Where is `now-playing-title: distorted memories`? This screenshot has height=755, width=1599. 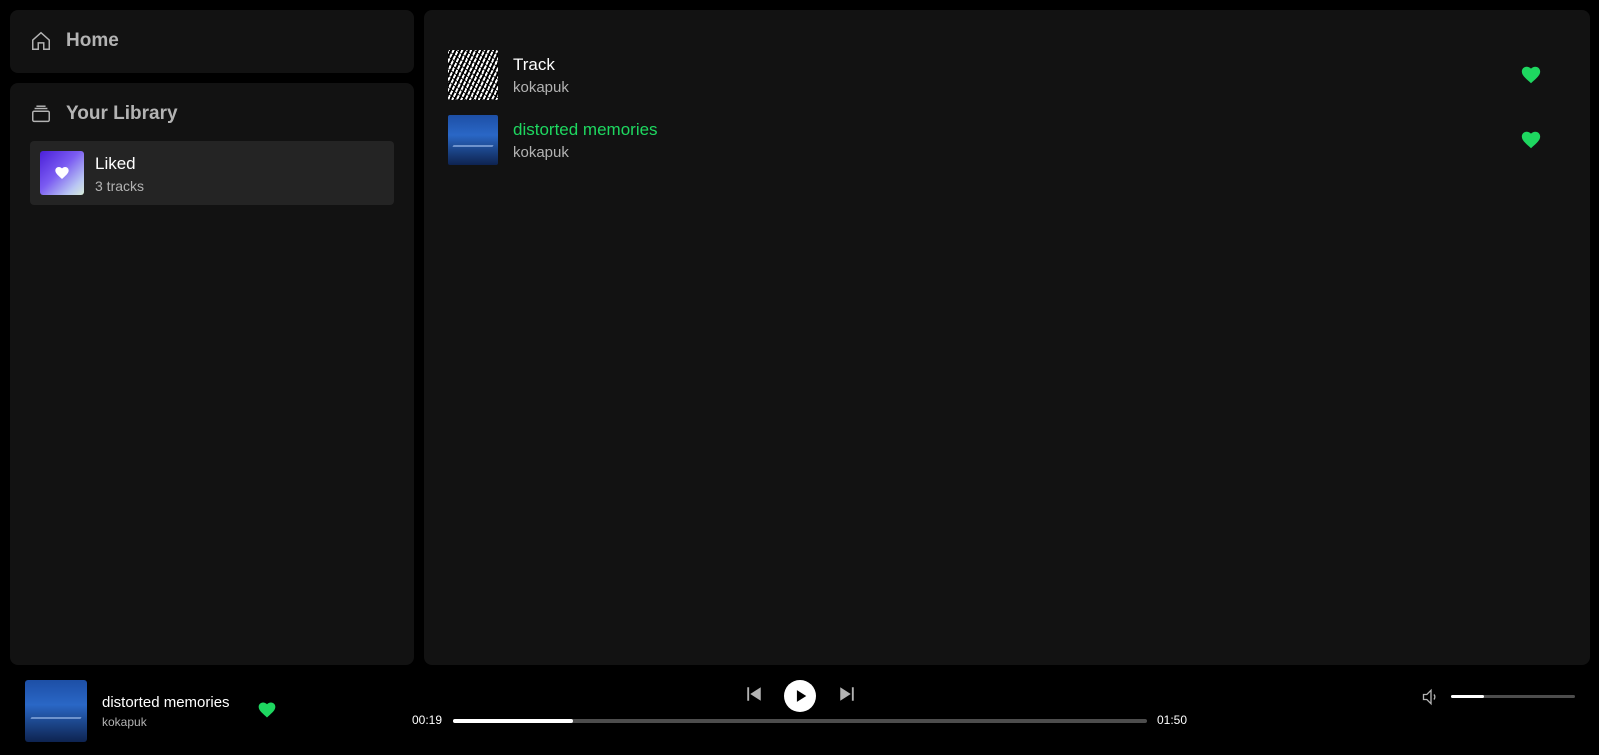 now-playing-title: distorted memories is located at coordinates (166, 702).